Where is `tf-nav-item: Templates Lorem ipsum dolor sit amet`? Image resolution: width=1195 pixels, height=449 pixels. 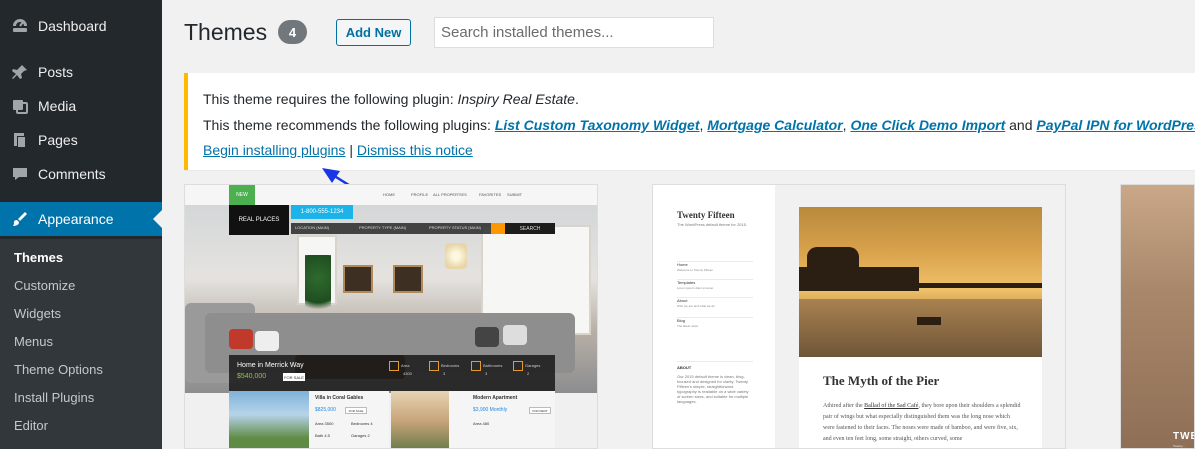
tf-nav-item: Templates Lorem ipsum dolor sit amet is located at coordinates (715, 284).